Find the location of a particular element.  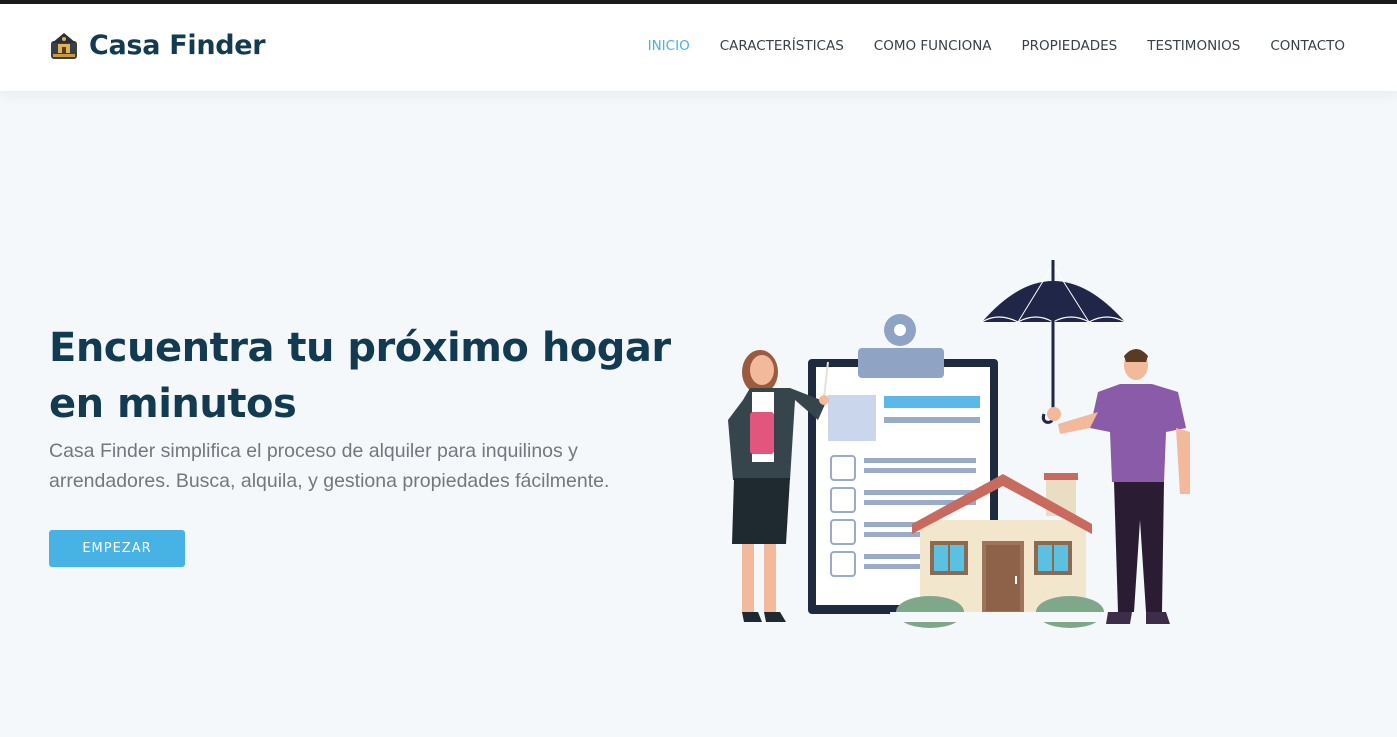

nav-item-como-funciona: COMO FUNCIONA is located at coordinates (933, 46).